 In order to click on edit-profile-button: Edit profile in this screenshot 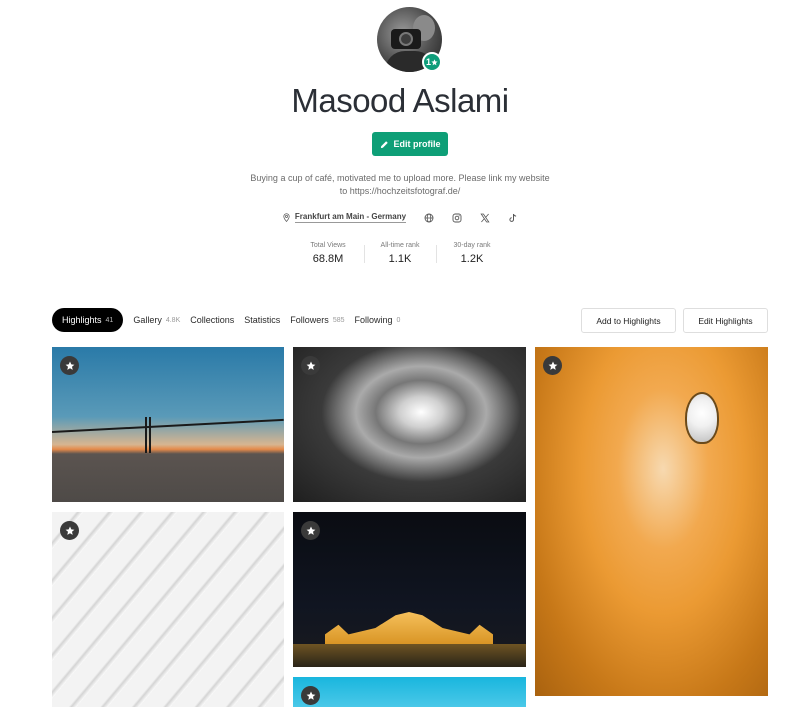, I will do `click(410, 144)`.